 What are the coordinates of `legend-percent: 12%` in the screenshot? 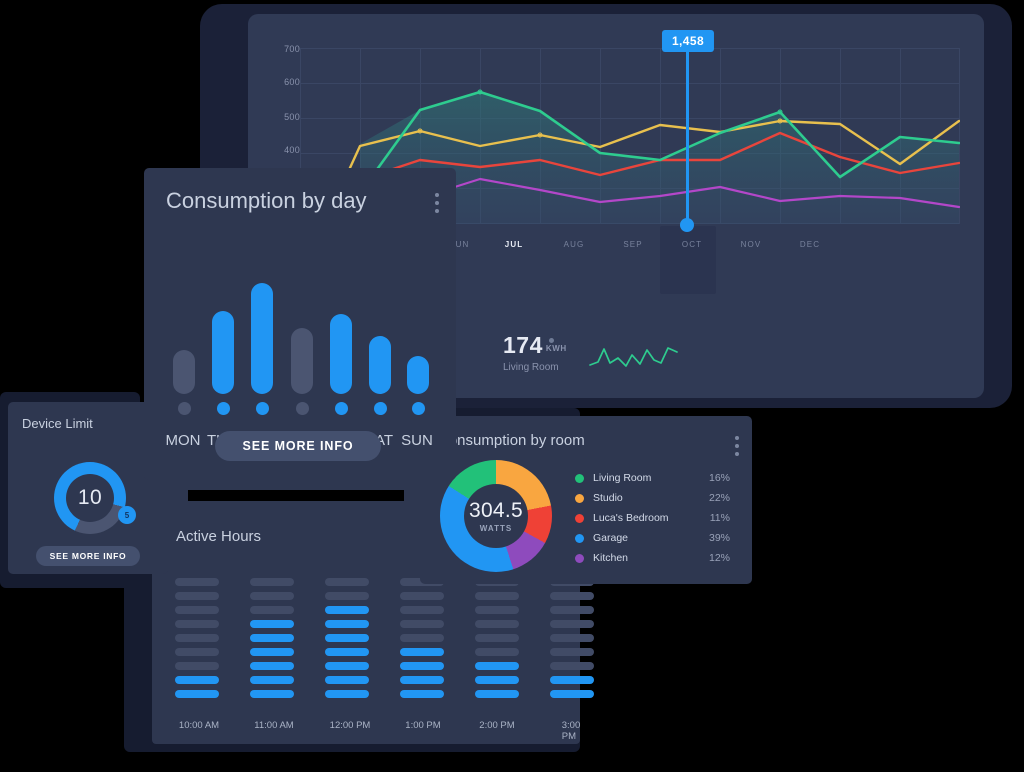 It's located at (719, 558).